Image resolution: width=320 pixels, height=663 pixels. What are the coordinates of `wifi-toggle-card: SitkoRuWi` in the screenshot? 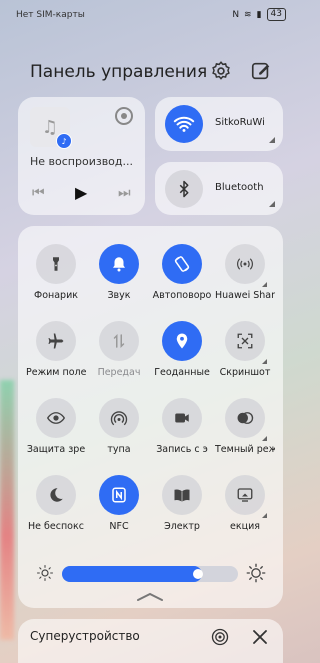 It's located at (219, 124).